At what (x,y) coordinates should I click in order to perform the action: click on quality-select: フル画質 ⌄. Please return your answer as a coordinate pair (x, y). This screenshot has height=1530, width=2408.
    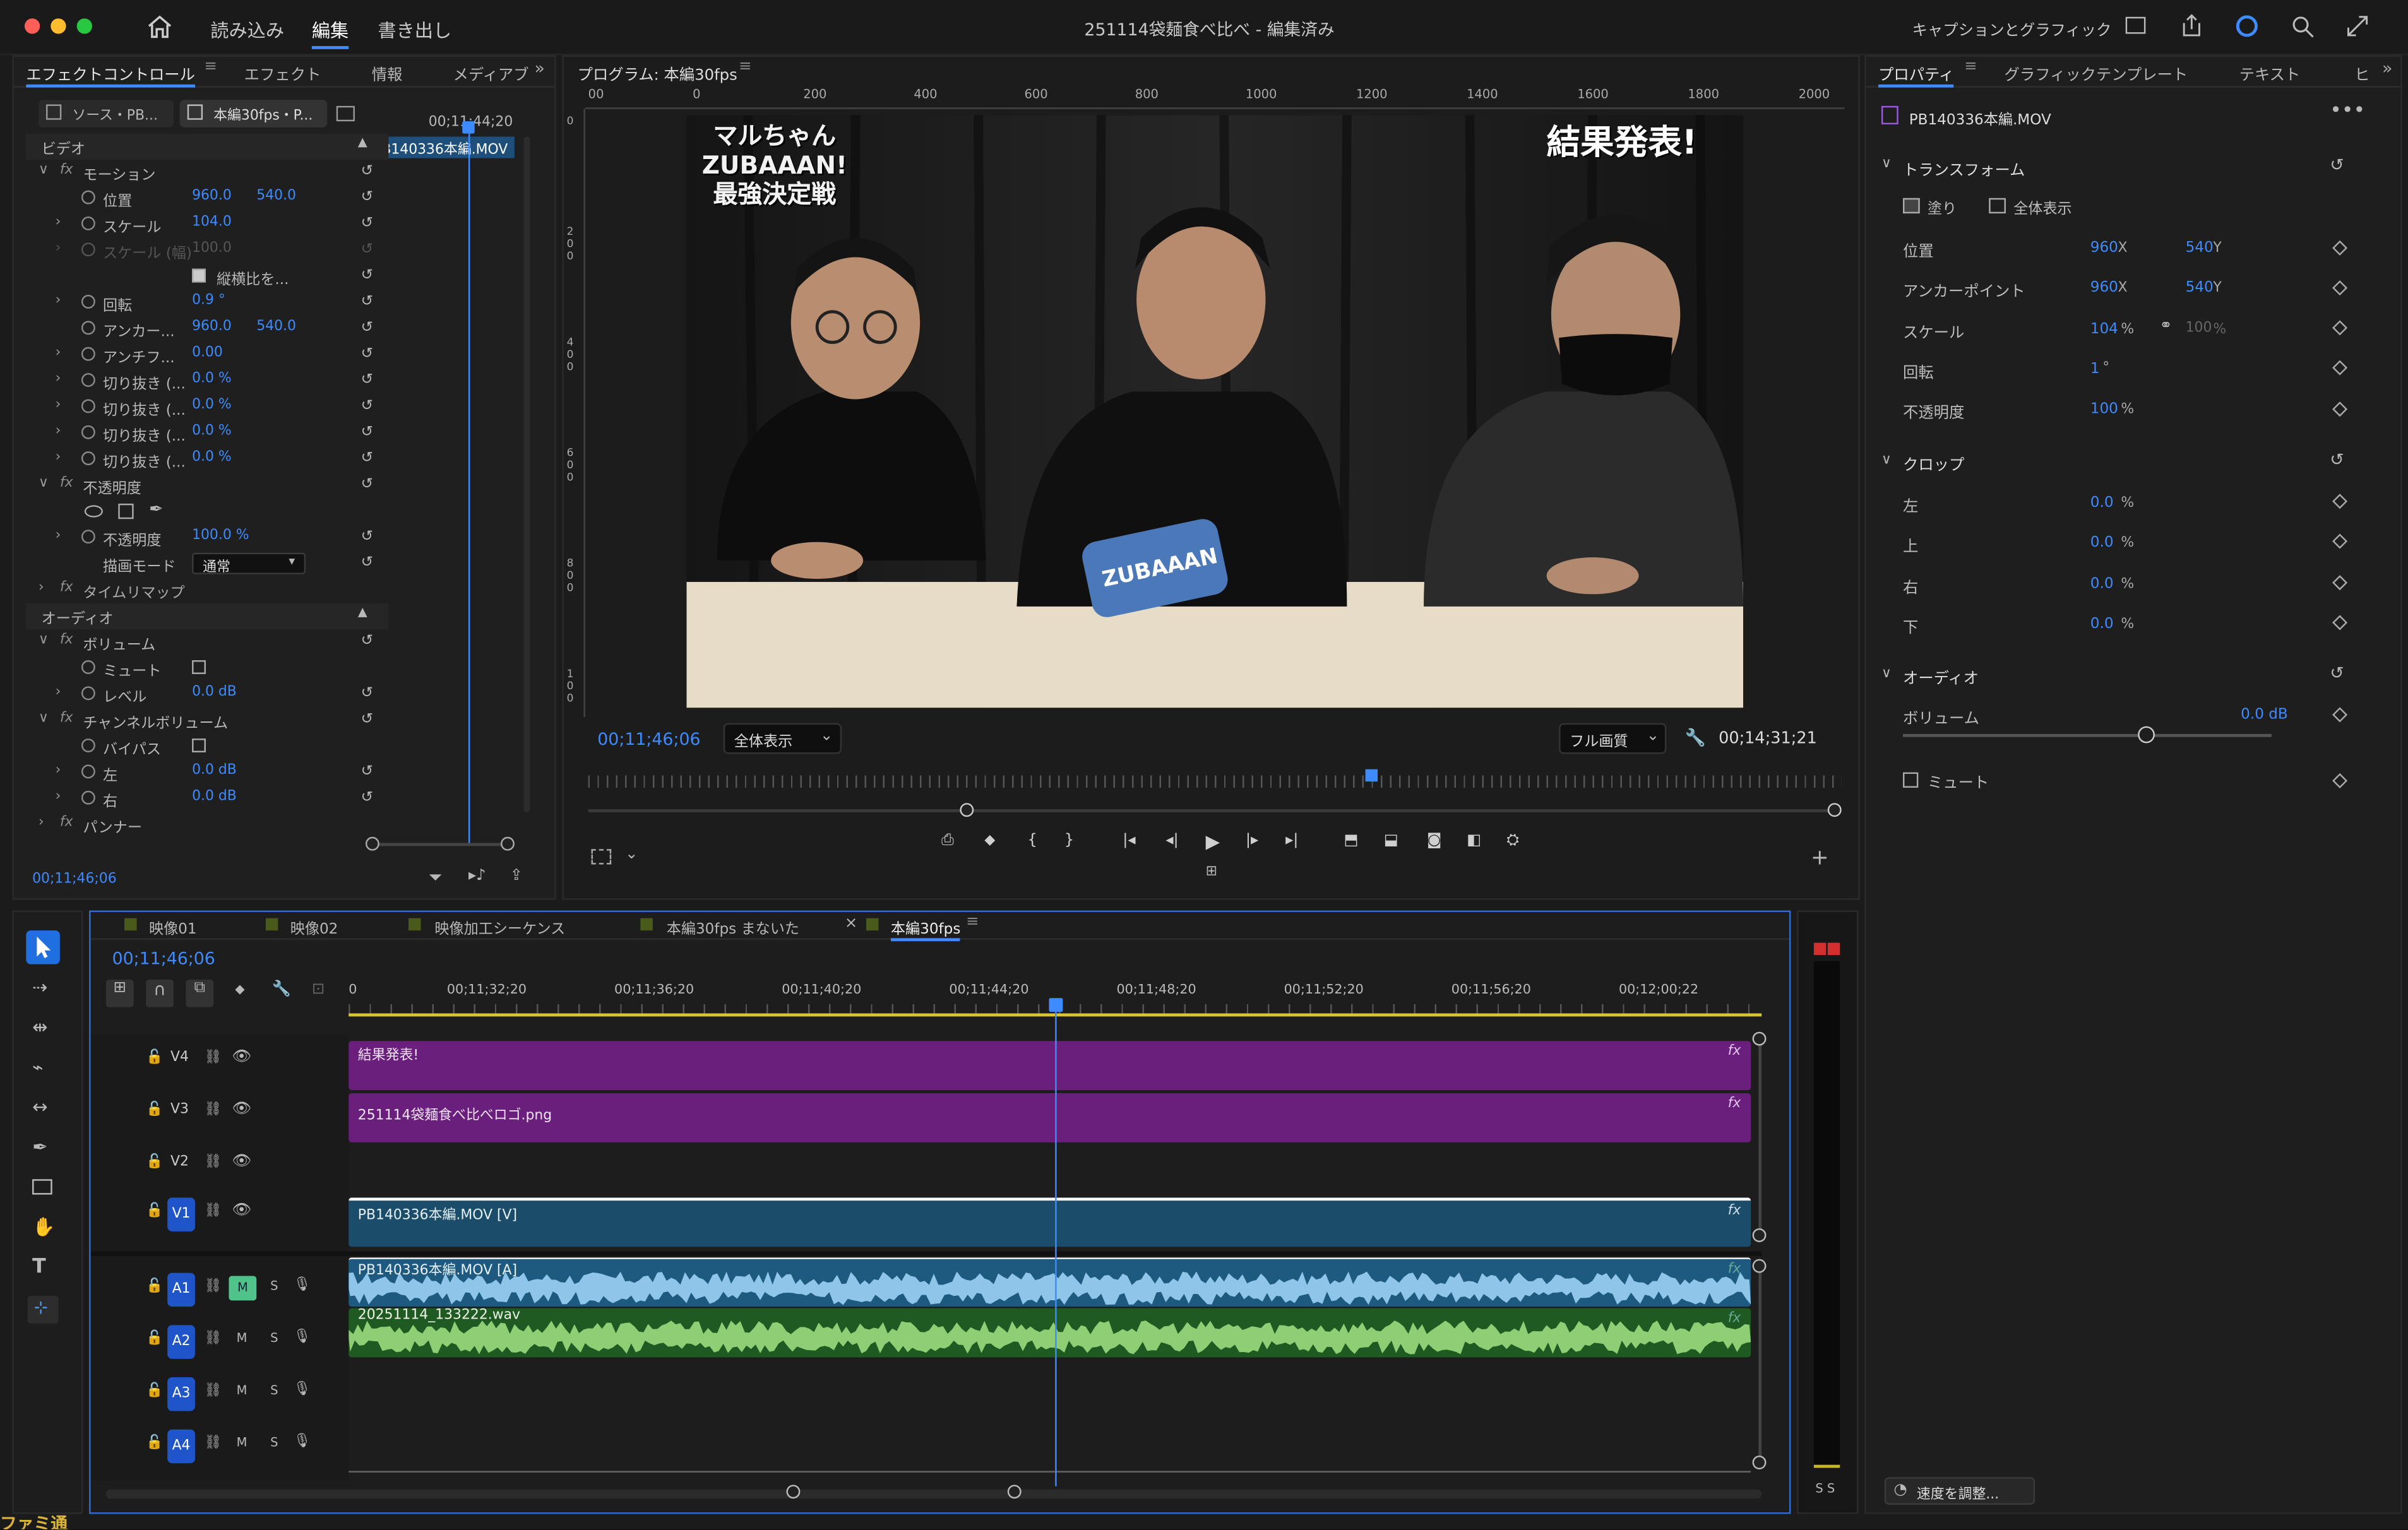
    Looking at the image, I should click on (1613, 738).